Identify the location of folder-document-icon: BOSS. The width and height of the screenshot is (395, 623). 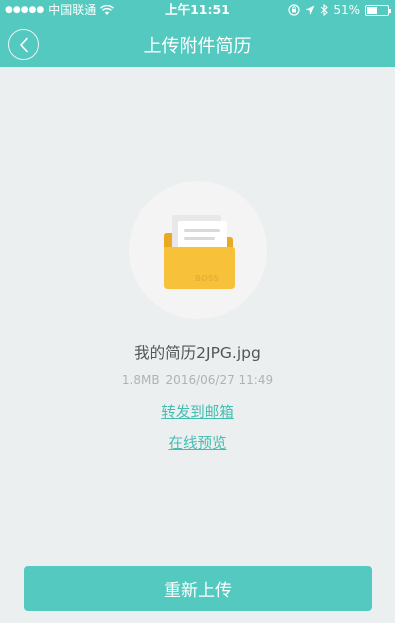
(199, 252).